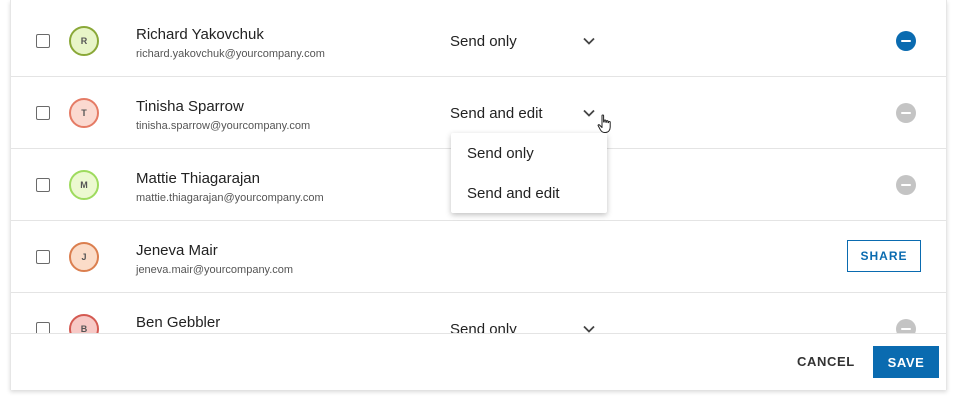  What do you see at coordinates (906, 362) in the screenshot?
I see `save-button: SAVE` at bounding box center [906, 362].